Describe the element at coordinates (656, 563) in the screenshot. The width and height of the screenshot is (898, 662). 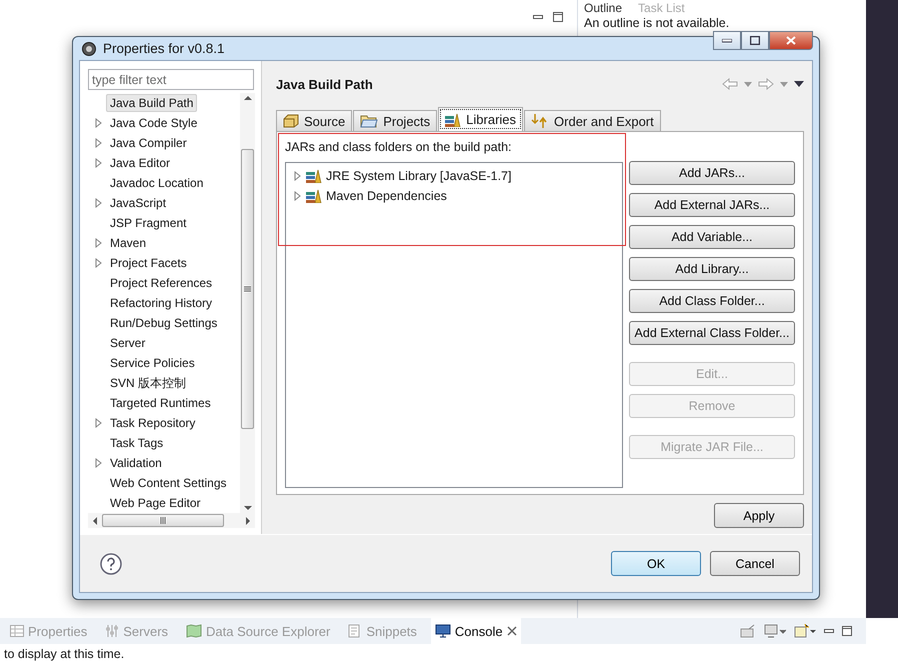
I see `ok-button: OK` at that location.